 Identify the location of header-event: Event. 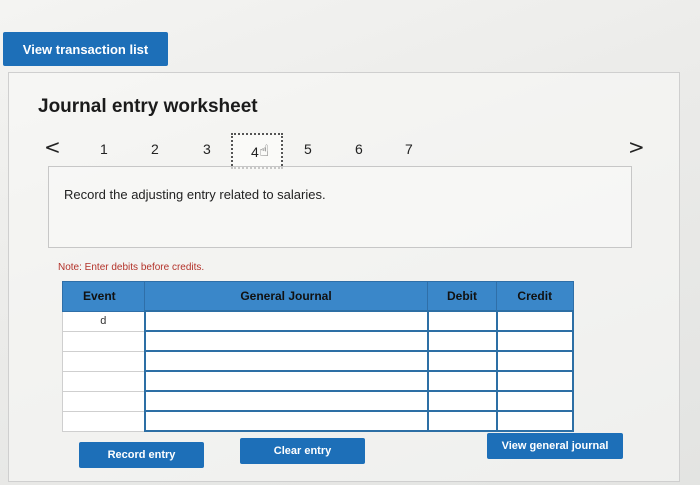
(103, 296).